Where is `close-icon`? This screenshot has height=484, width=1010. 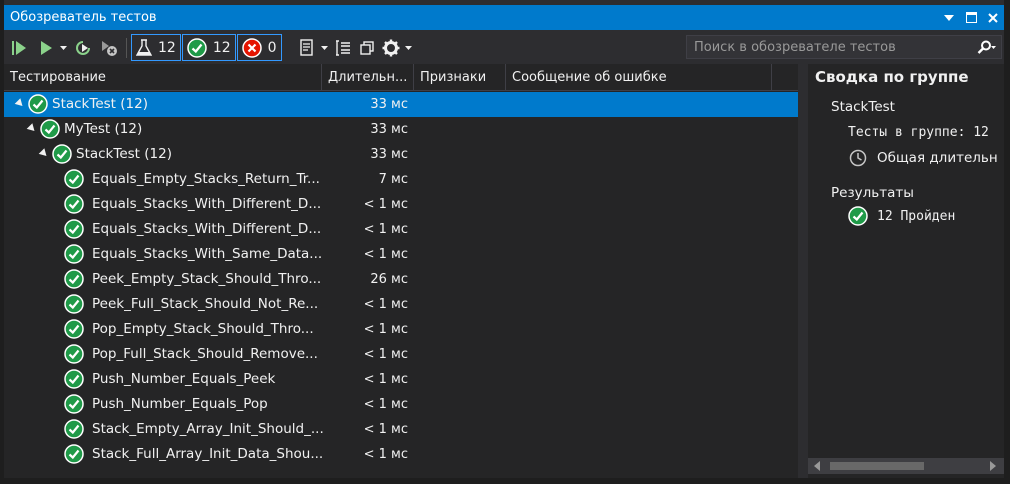
close-icon is located at coordinates (993, 18).